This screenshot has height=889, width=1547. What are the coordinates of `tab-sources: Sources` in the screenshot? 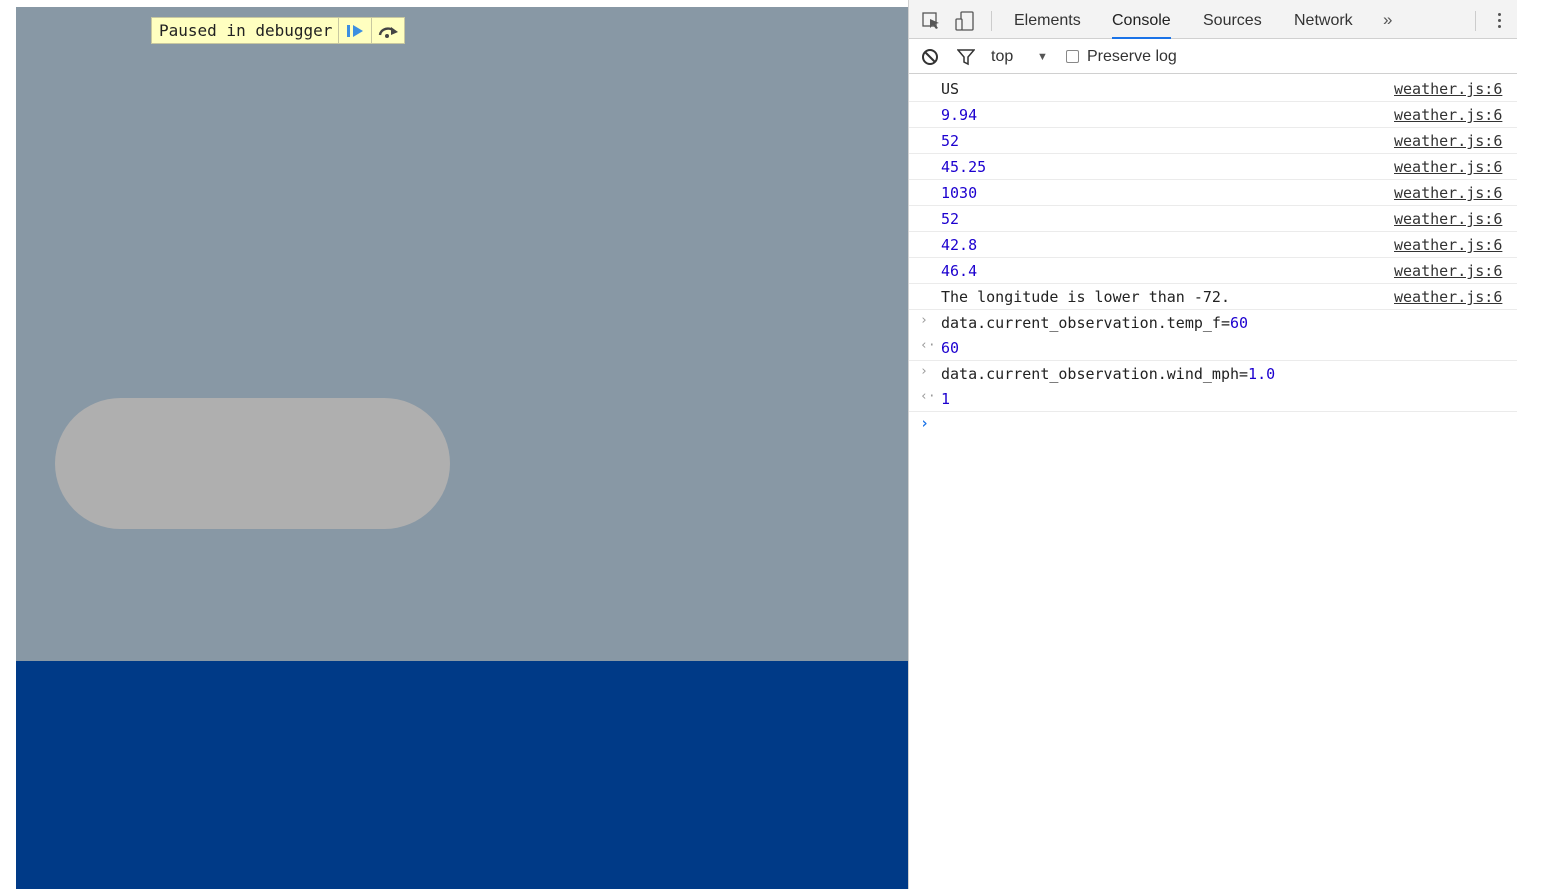 It's located at (1232, 19).